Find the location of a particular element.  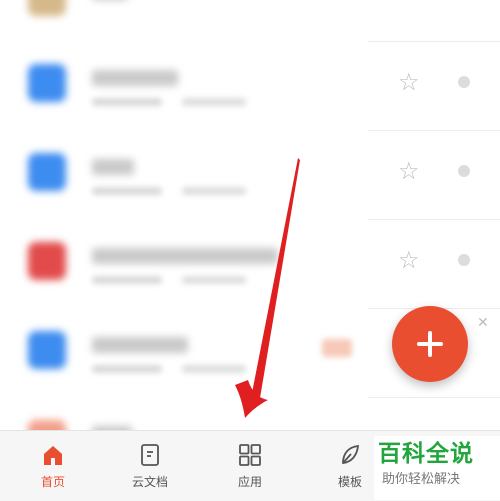

tab-cloud-docs: 云文档 is located at coordinates (150, 466).